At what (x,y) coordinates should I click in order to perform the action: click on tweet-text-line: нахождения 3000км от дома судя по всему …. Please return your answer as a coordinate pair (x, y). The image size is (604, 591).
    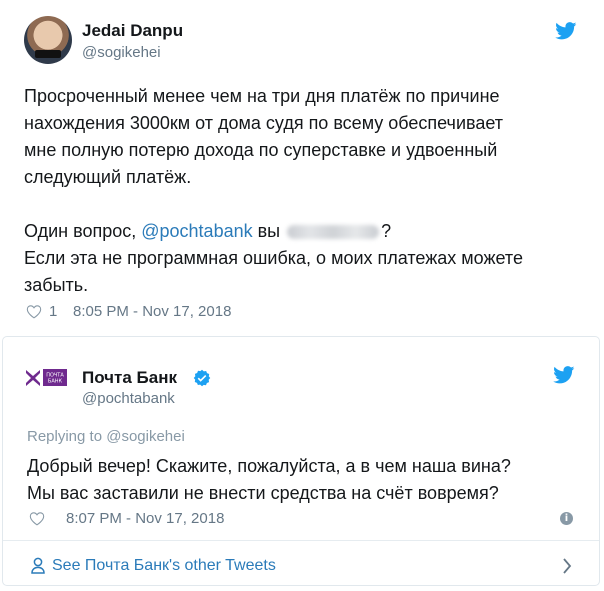
    Looking at the image, I should click on (264, 123).